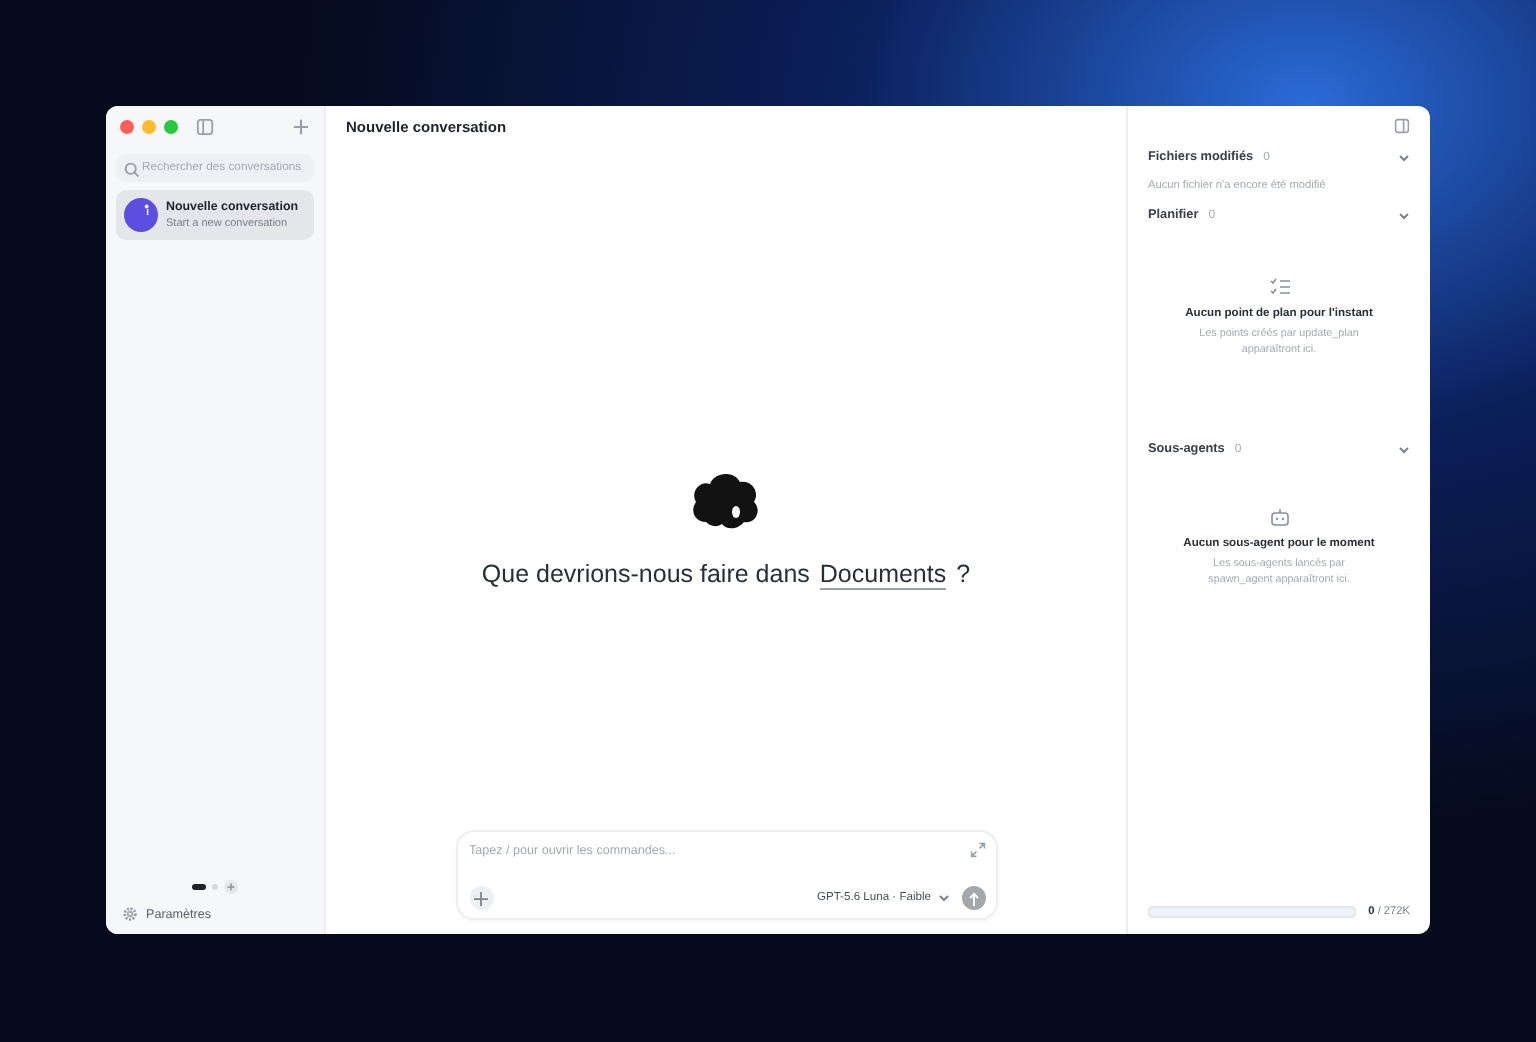 The image size is (1536, 1042). I want to click on folder-link: Documents, so click(883, 575).